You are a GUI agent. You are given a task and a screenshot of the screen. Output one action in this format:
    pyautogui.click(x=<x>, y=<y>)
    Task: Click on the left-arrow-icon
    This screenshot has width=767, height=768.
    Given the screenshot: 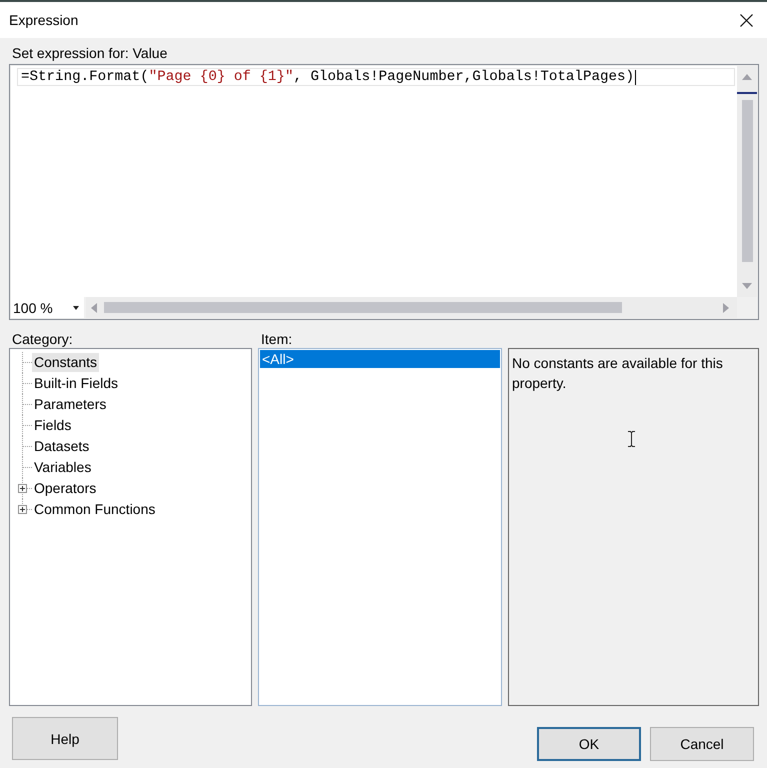 What is the action you would take?
    pyautogui.click(x=94, y=307)
    